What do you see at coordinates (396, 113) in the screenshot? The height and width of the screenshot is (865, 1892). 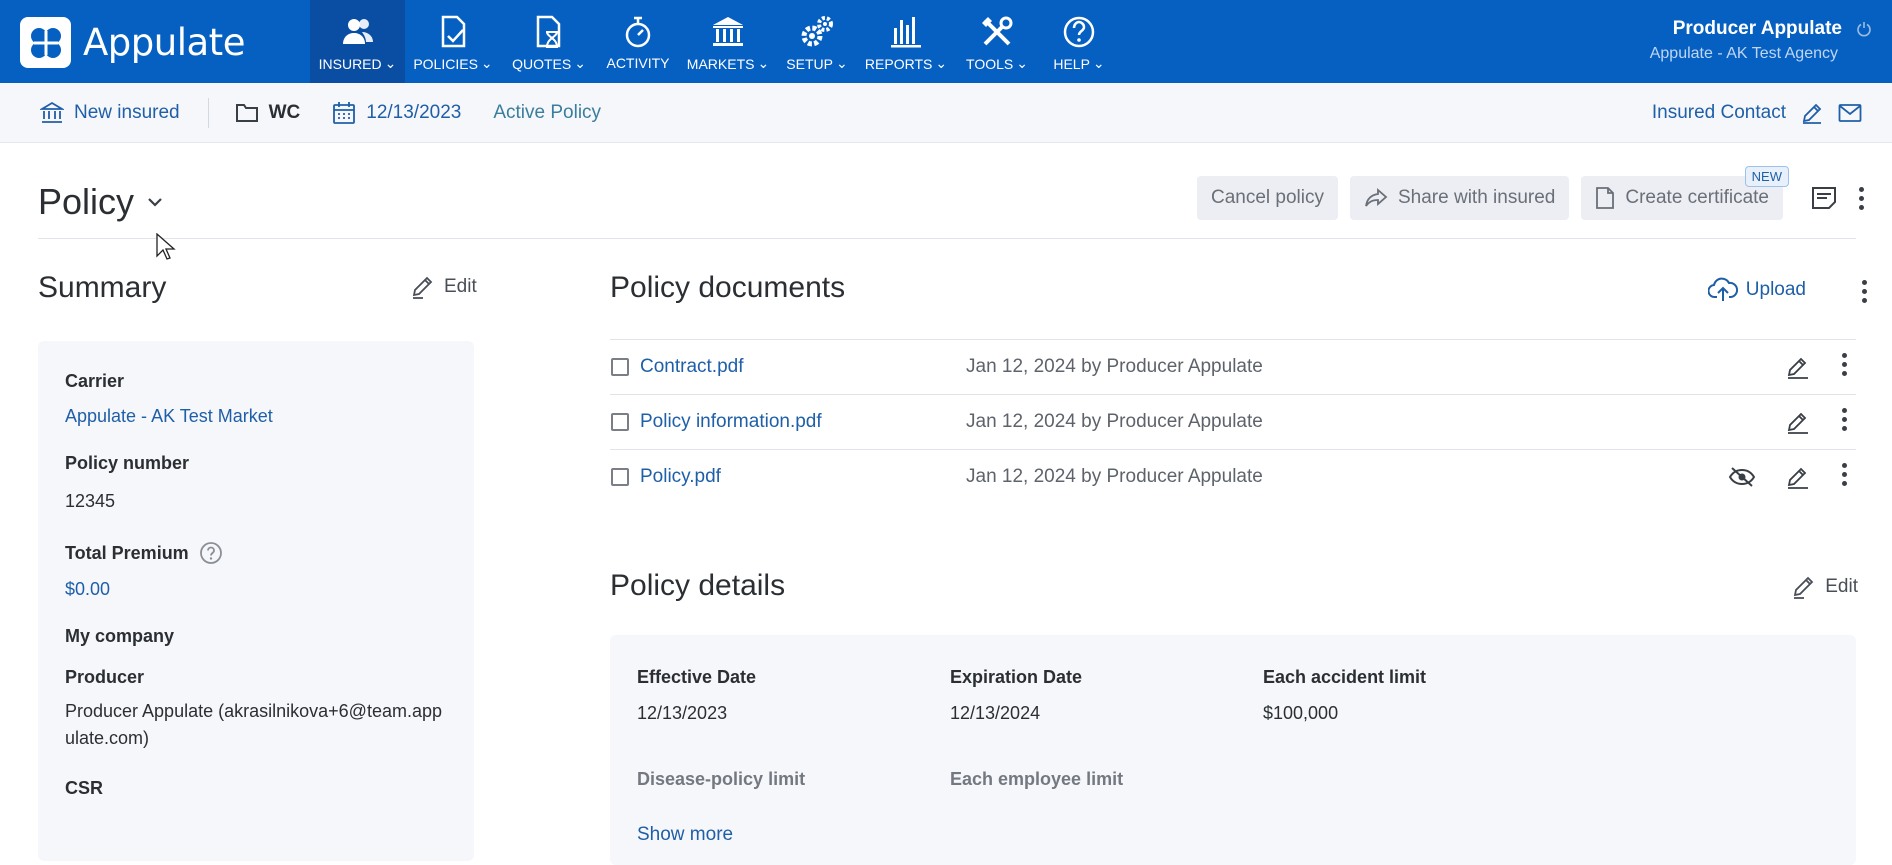 I see `policy-date: 12/13/2023` at bounding box center [396, 113].